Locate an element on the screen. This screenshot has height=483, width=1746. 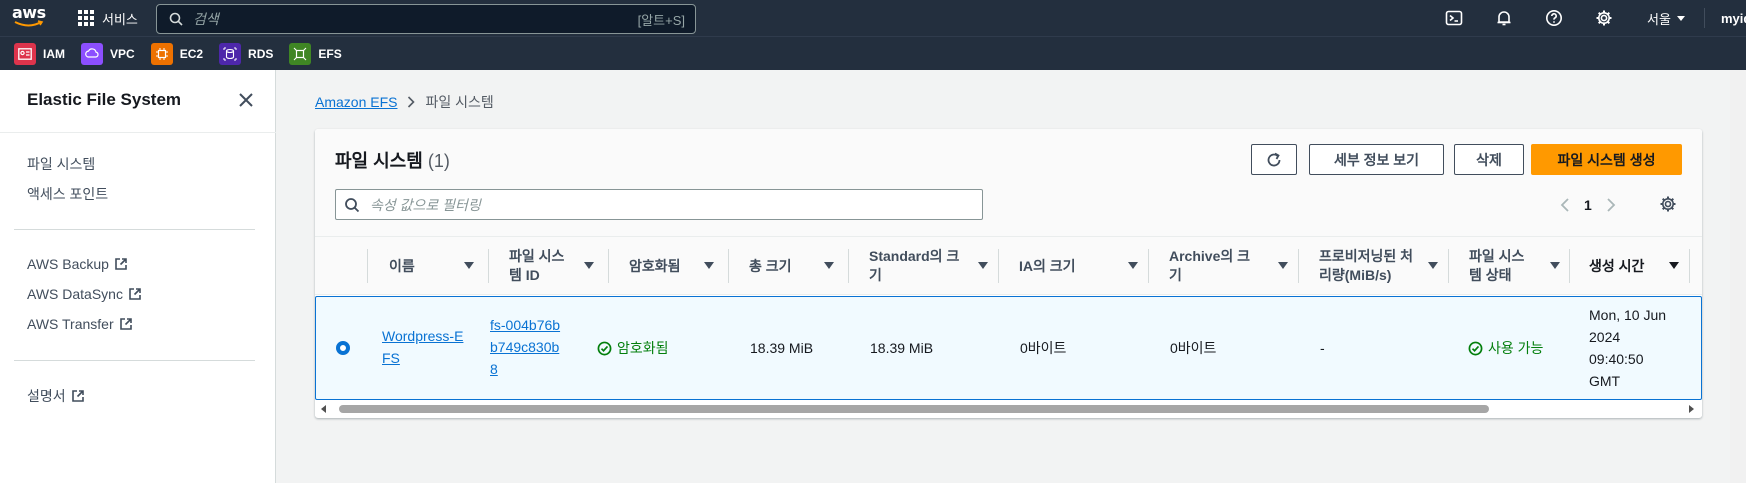
column-header-label: 파일 시스템 상태 is located at coordinates (1497, 265).